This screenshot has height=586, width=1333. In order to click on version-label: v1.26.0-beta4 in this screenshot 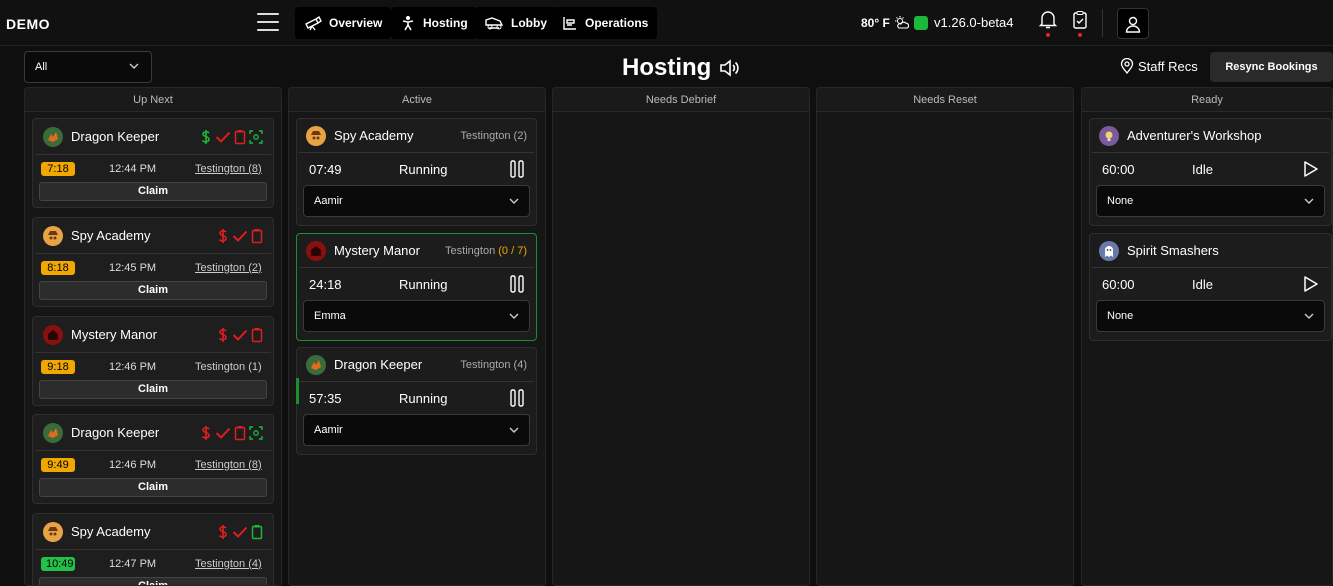, I will do `click(974, 22)`.